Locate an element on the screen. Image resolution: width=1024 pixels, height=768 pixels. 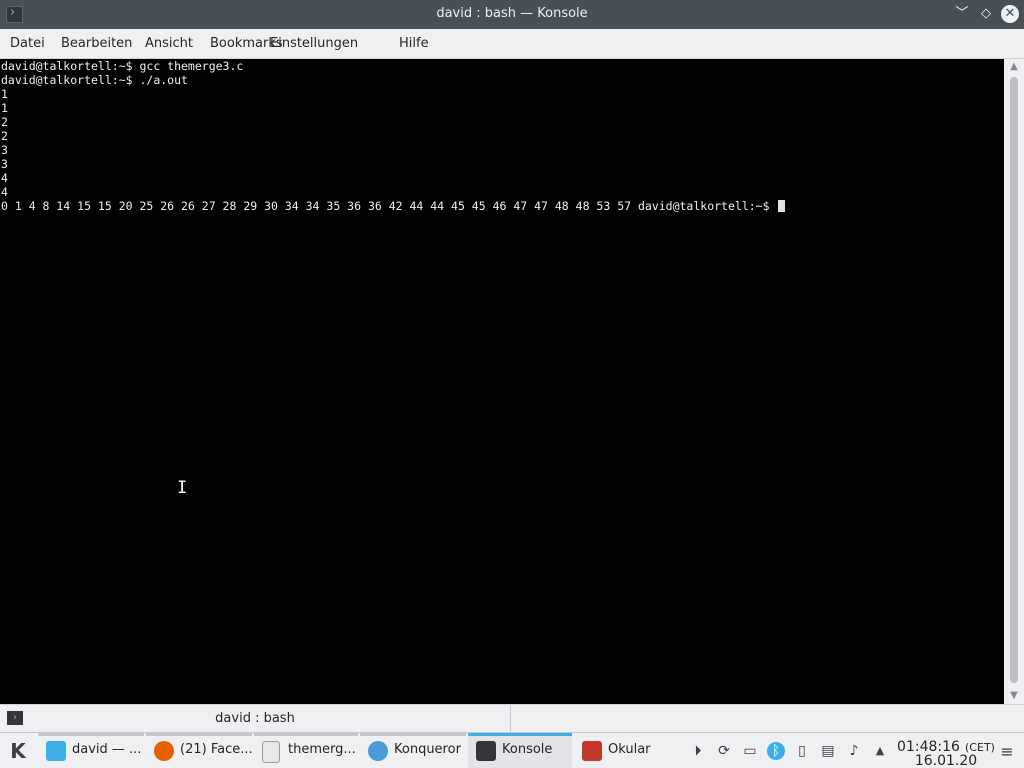
scrollbar-thumb is located at coordinates (1014, 380).